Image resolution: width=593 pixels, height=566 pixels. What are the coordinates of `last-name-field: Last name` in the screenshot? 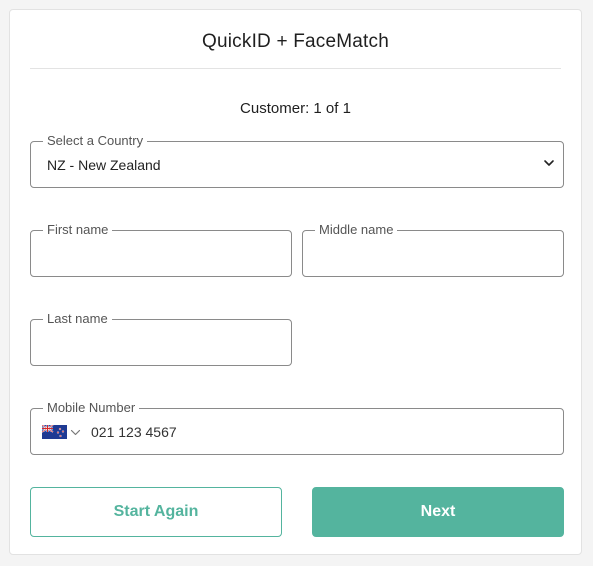 It's located at (161, 338).